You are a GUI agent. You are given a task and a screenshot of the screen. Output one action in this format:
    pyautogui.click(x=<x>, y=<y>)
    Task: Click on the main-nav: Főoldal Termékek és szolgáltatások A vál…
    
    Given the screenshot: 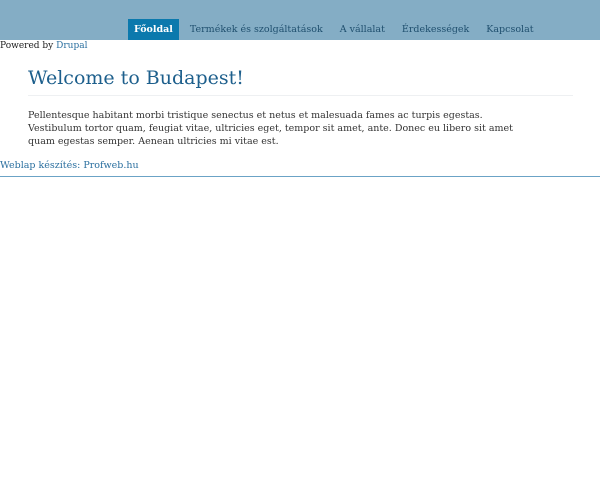 What is the action you would take?
    pyautogui.click(x=336, y=29)
    